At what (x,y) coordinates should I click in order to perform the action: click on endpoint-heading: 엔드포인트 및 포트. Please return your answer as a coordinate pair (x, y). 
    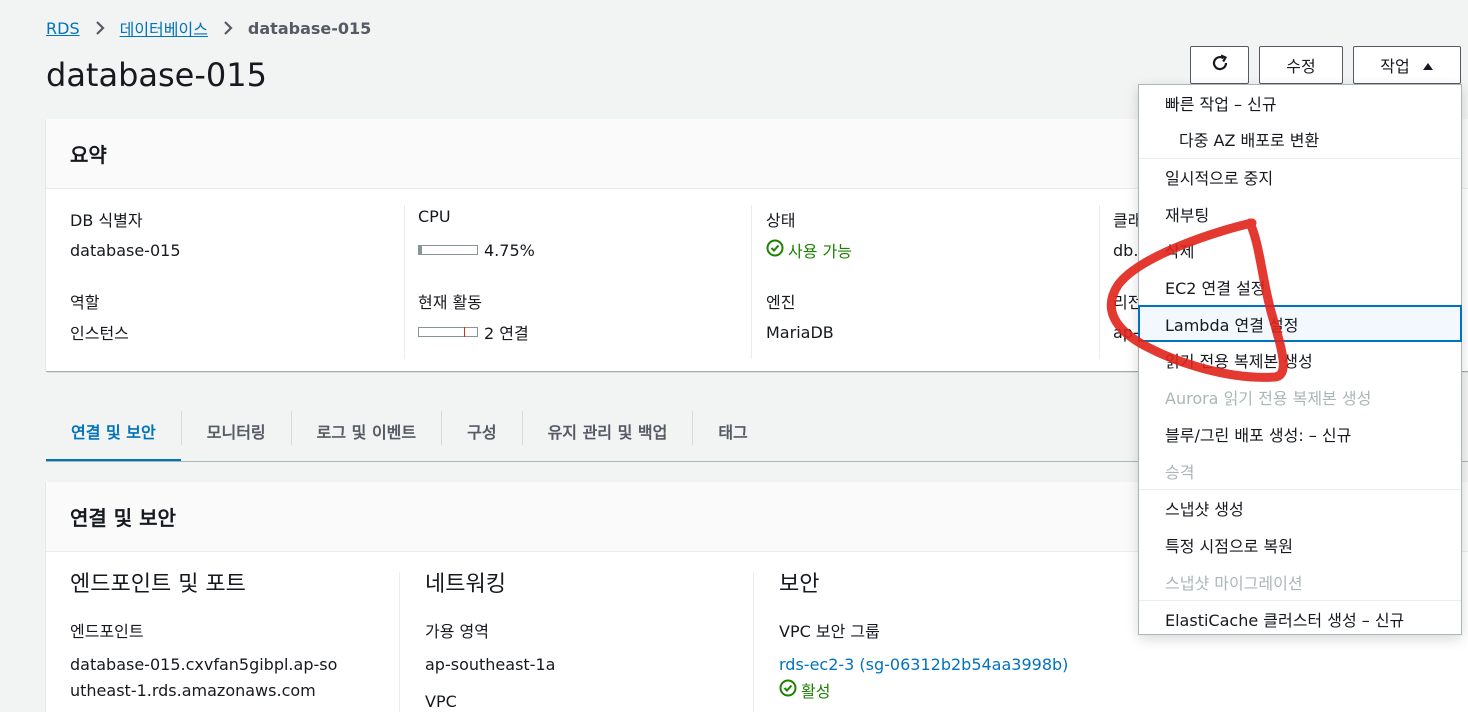
    Looking at the image, I should click on (158, 584).